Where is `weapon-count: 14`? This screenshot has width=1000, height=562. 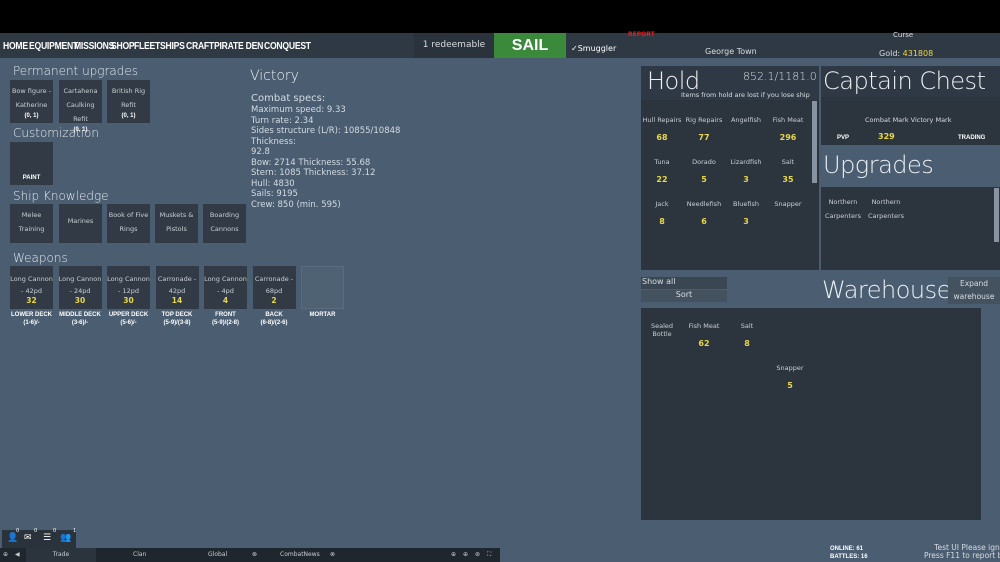 weapon-count: 14 is located at coordinates (177, 300).